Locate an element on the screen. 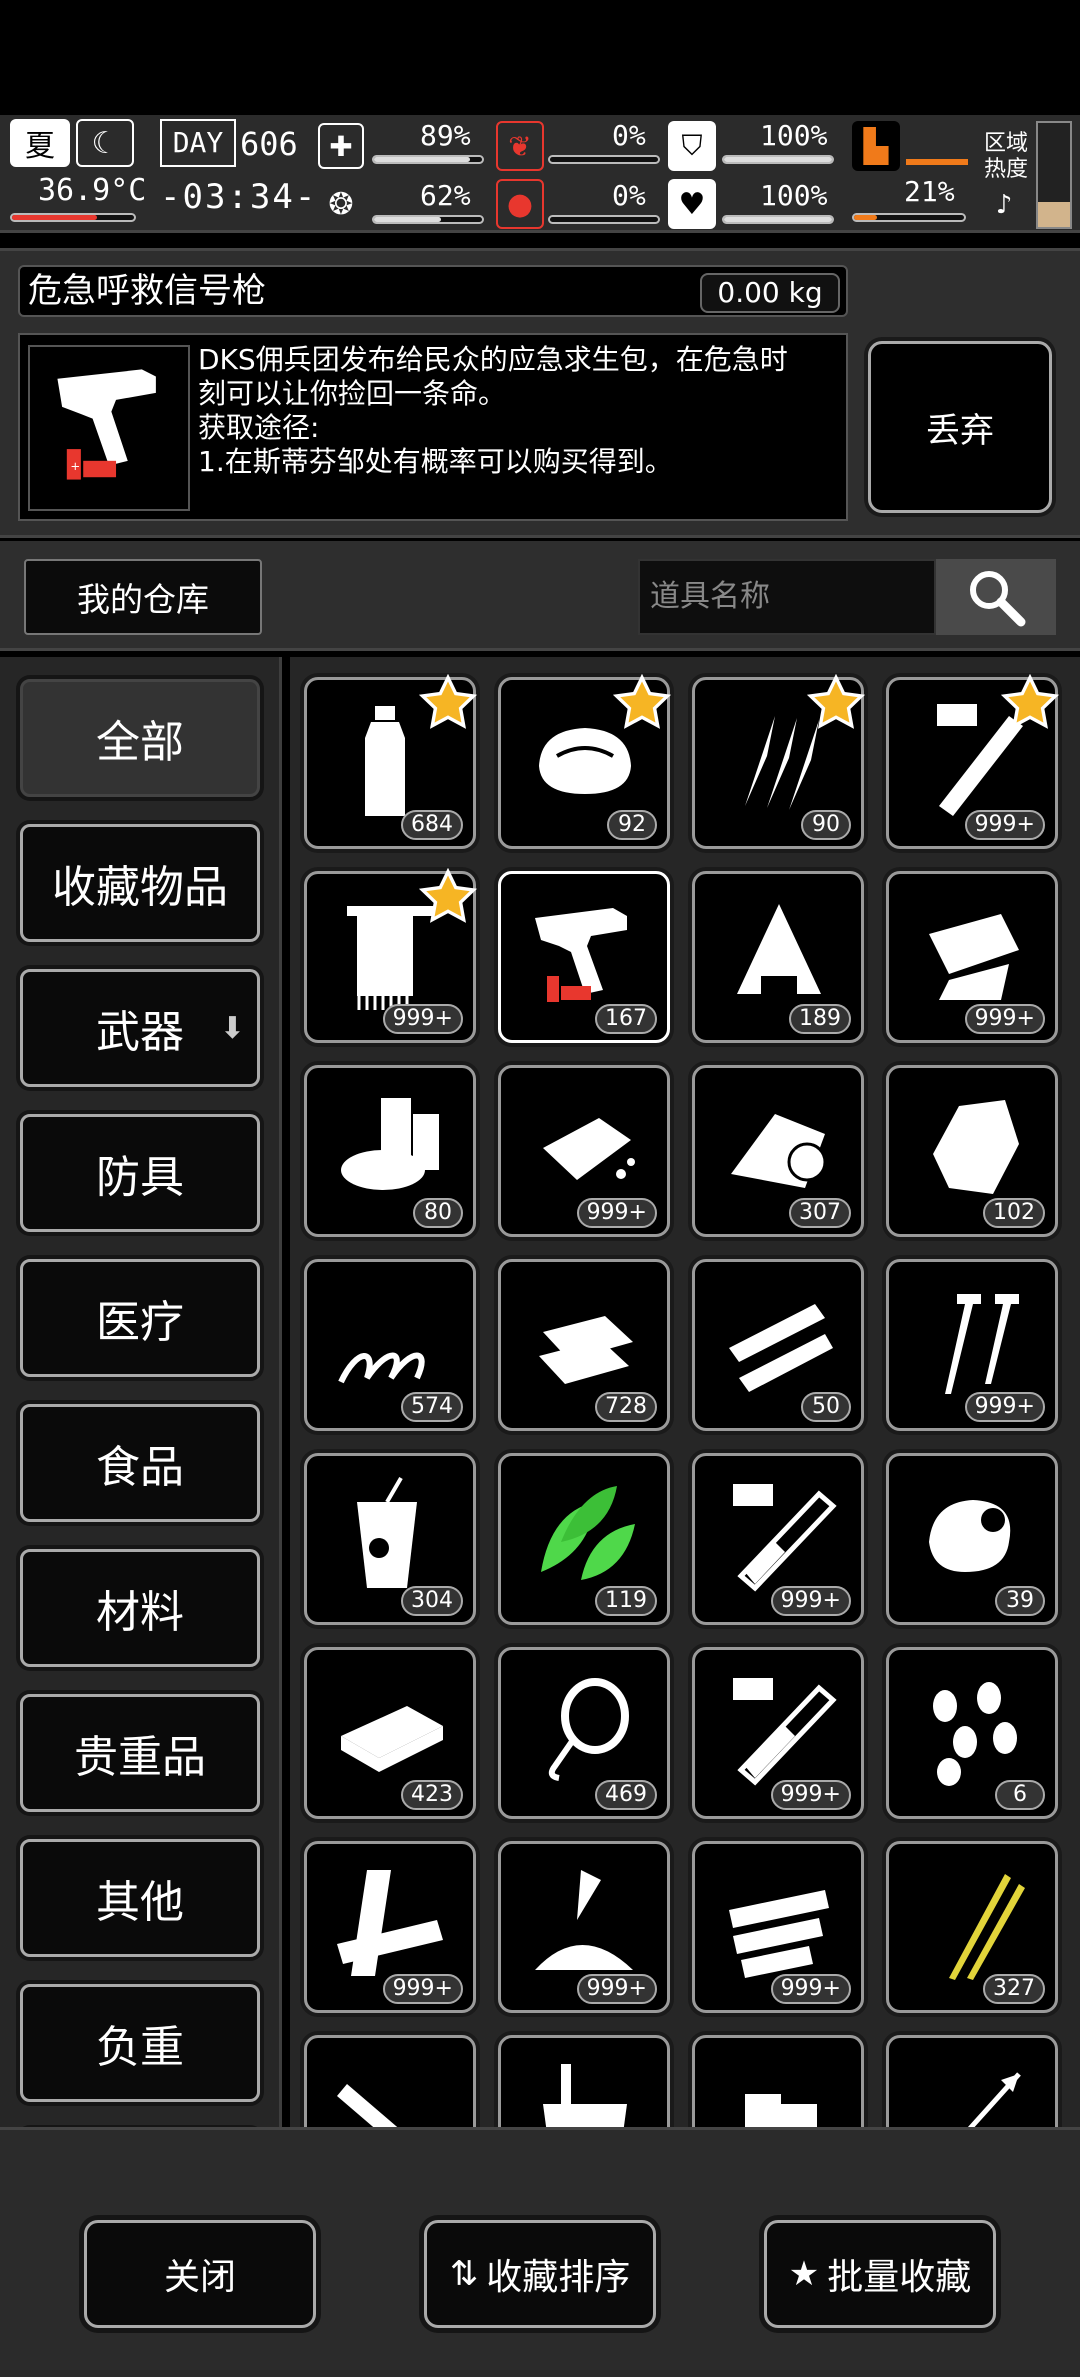  search-button is located at coordinates (996, 597).